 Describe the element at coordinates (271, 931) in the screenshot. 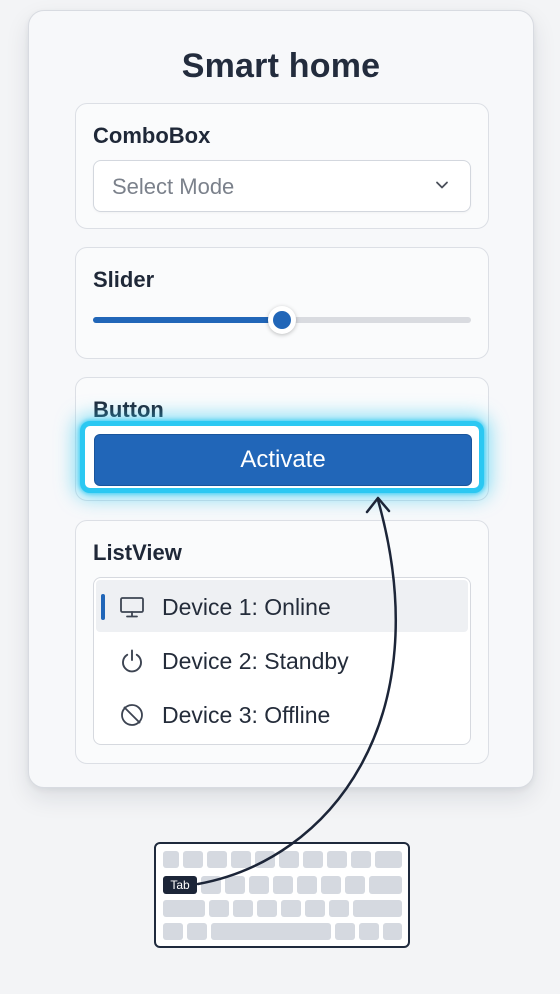

I see `spacebar-key` at that location.